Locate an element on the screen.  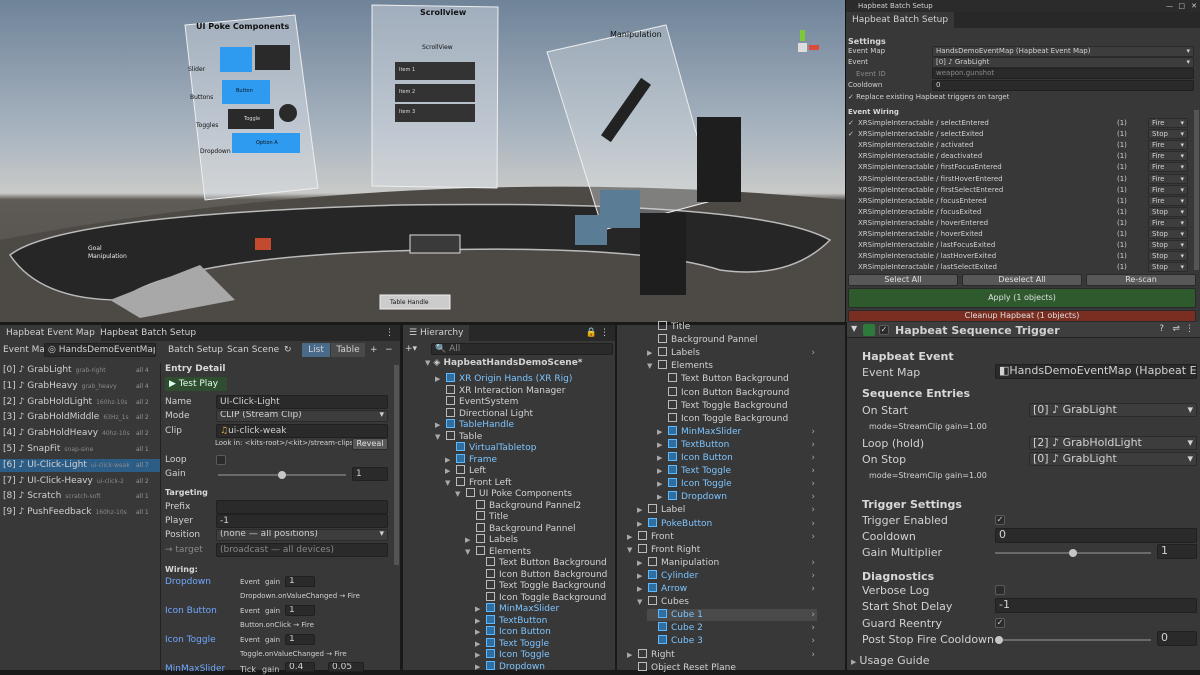
component-enabled-checkbox: ✓ is located at coordinates (884, 330).